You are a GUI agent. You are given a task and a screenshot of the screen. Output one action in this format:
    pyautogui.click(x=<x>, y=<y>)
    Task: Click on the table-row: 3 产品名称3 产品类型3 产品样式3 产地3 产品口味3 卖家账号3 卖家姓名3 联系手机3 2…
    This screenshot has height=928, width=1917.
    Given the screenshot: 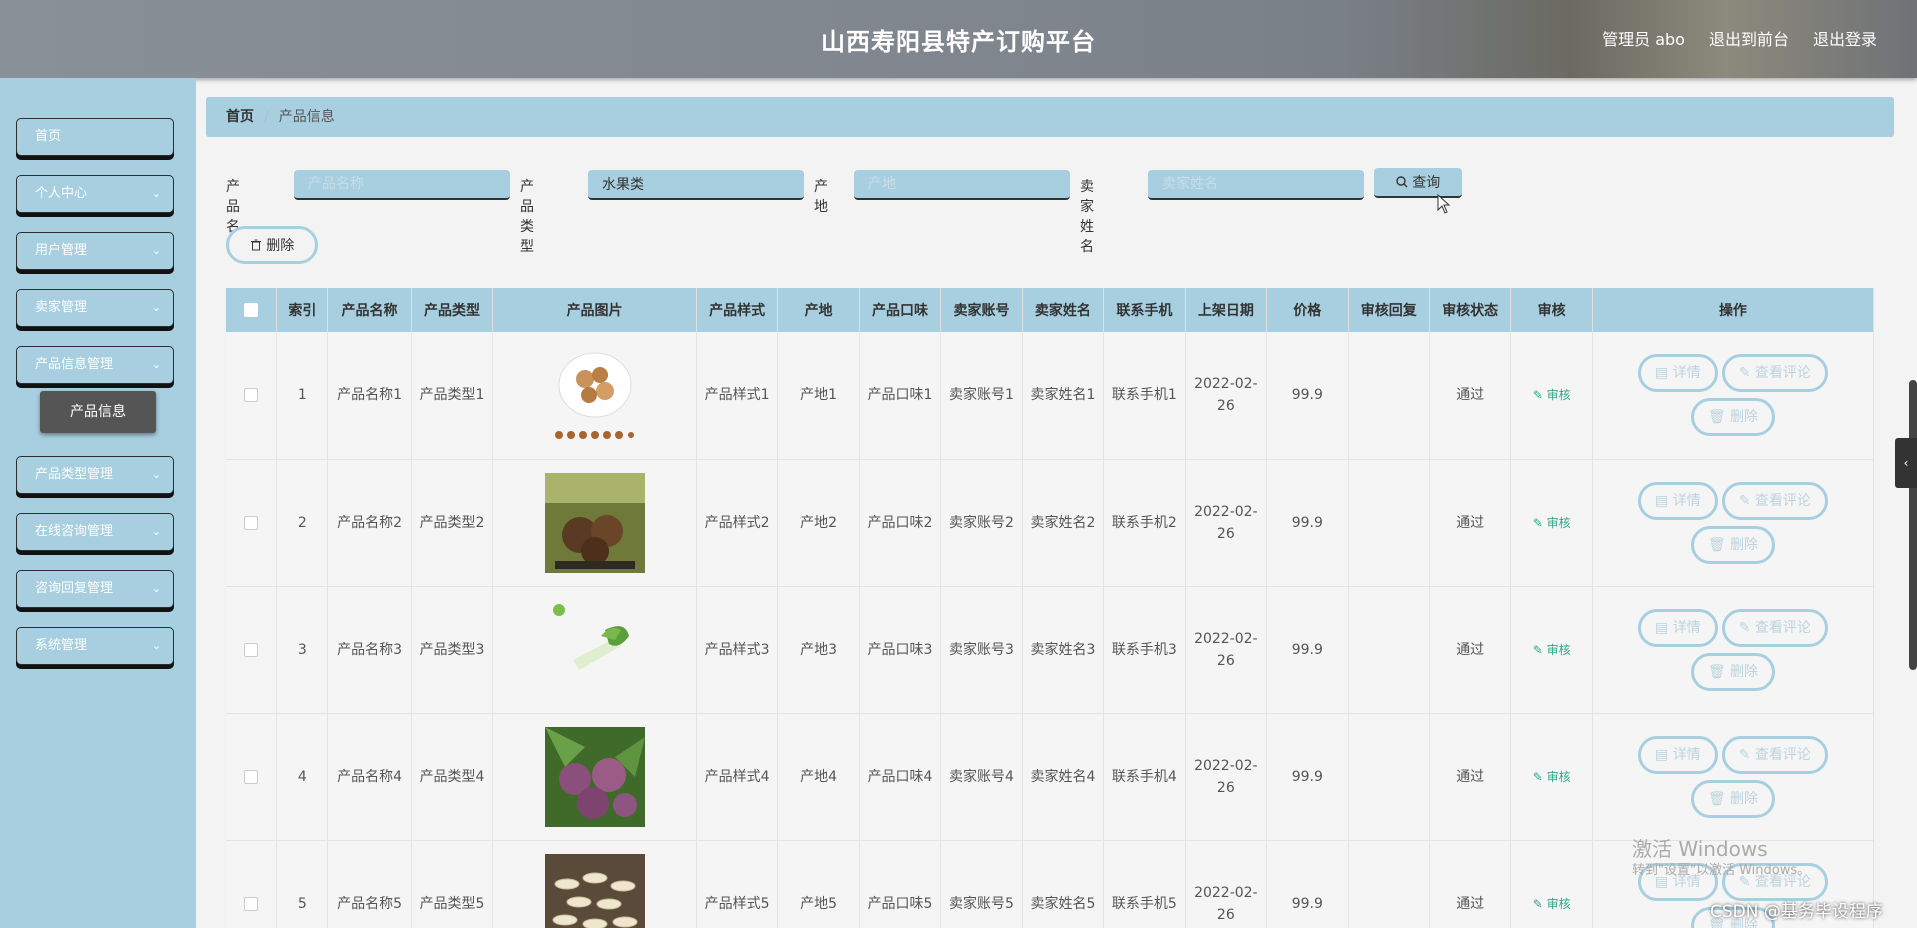 What is the action you would take?
    pyautogui.click(x=1050, y=650)
    